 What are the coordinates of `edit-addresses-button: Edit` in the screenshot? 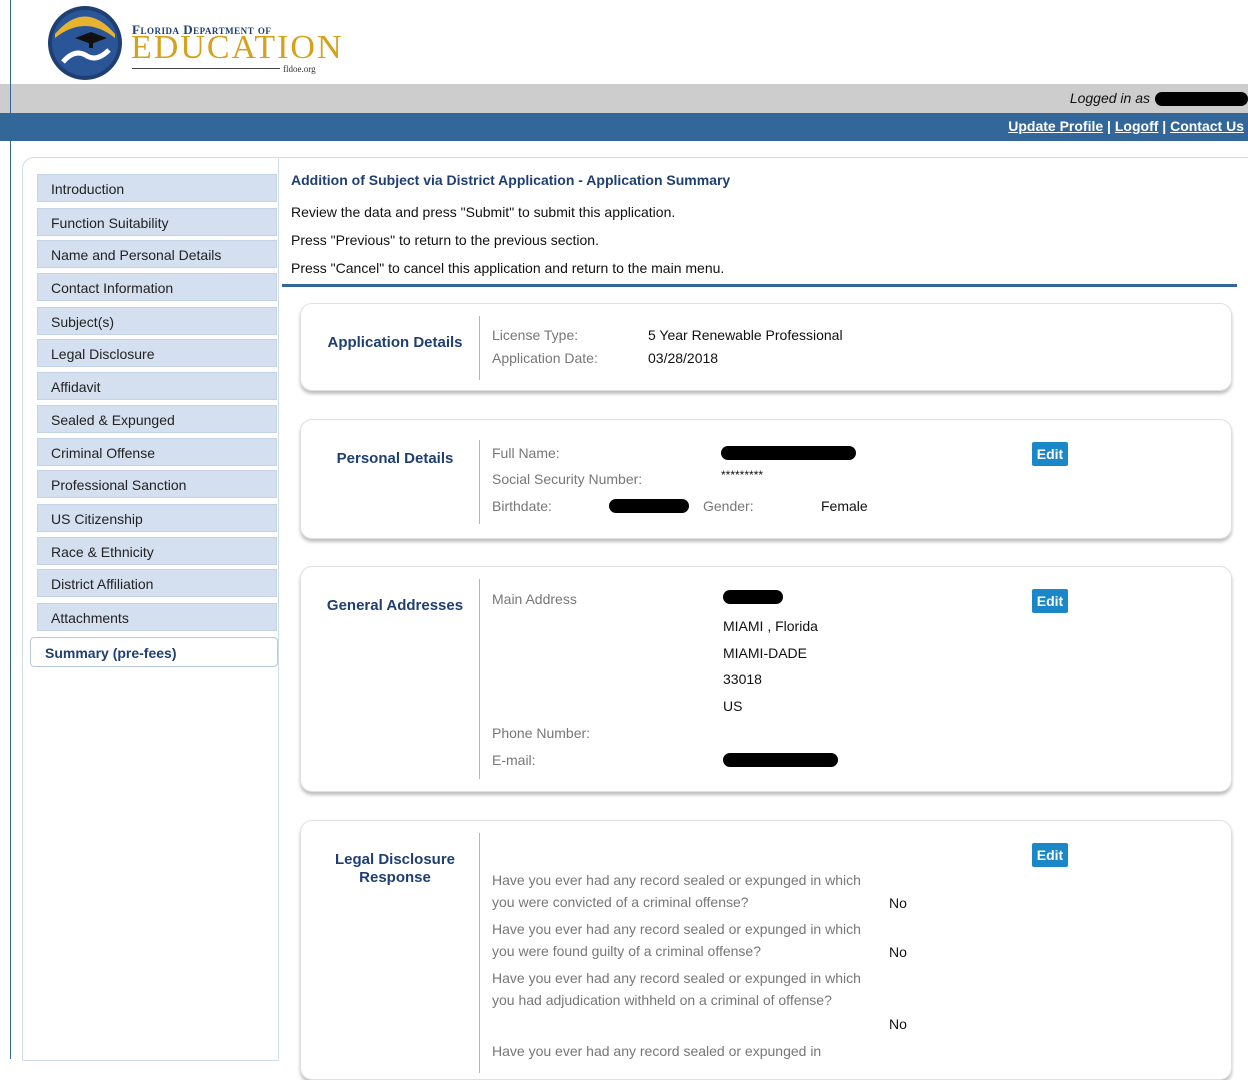 It's located at (1050, 601).